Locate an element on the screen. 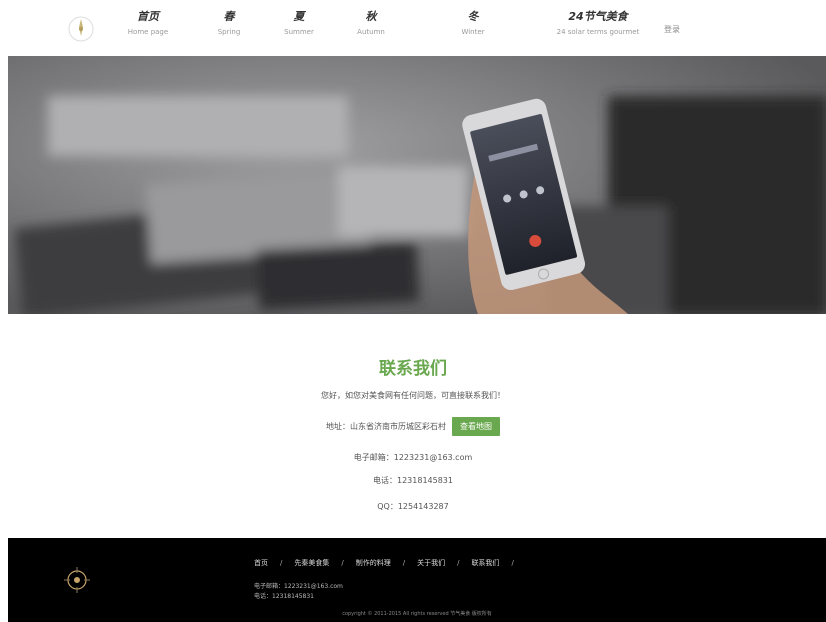 The height and width of the screenshot is (622, 826). contact-qq: QQ：1254143287 is located at coordinates (413, 506).